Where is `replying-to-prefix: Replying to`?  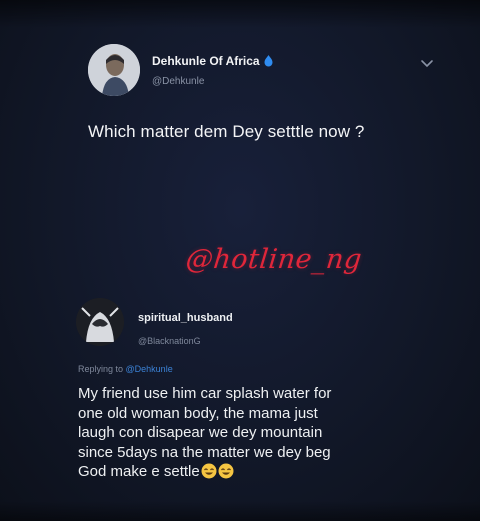 replying-to-prefix: Replying to is located at coordinates (102, 369).